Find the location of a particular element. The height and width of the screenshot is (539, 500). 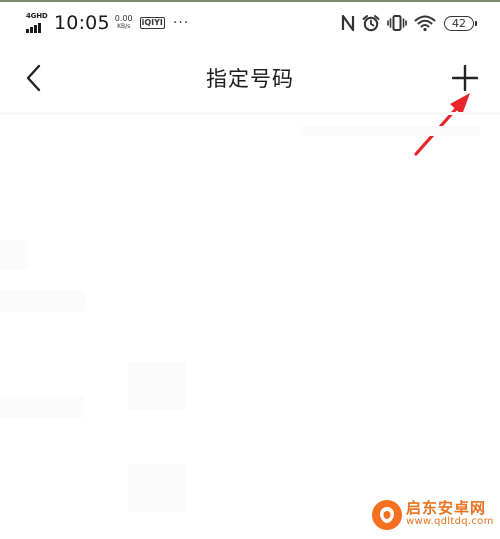

cellular-signal-icon: 4GHD is located at coordinates (37, 23).